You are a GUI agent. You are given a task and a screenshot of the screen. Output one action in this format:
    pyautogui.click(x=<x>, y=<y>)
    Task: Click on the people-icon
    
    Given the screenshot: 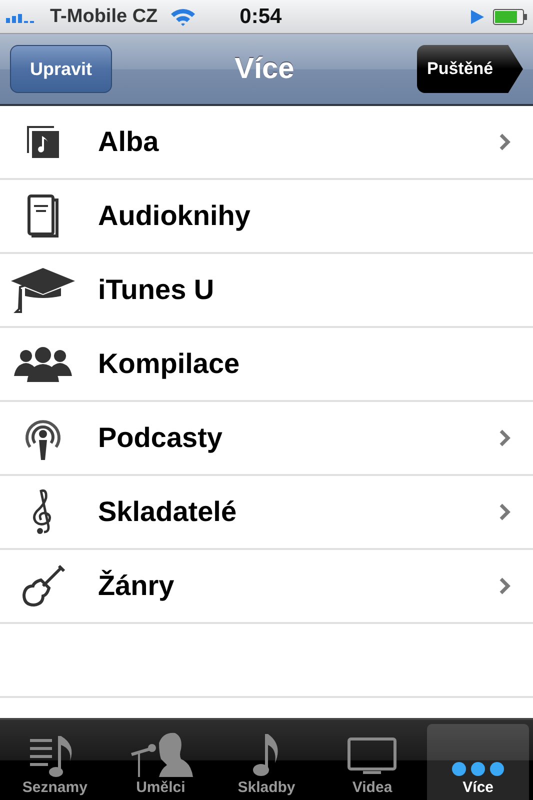 What is the action you would take?
    pyautogui.click(x=43, y=364)
    